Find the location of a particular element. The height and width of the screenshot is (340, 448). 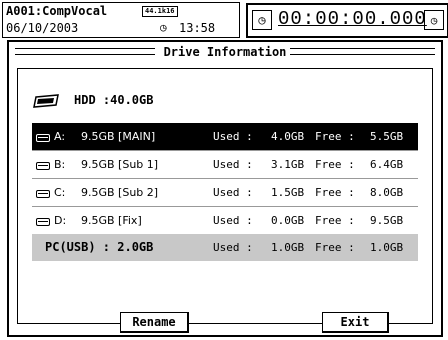

drive-letter: A: is located at coordinates (60, 136).